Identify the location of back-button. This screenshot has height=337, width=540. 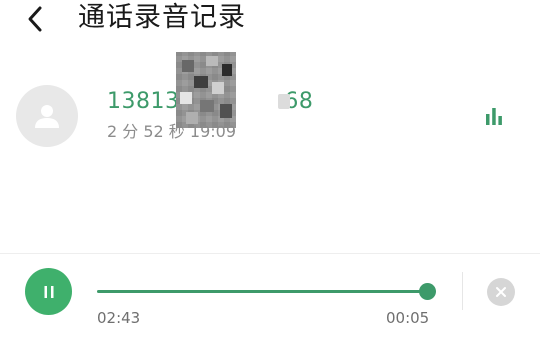
(35, 19).